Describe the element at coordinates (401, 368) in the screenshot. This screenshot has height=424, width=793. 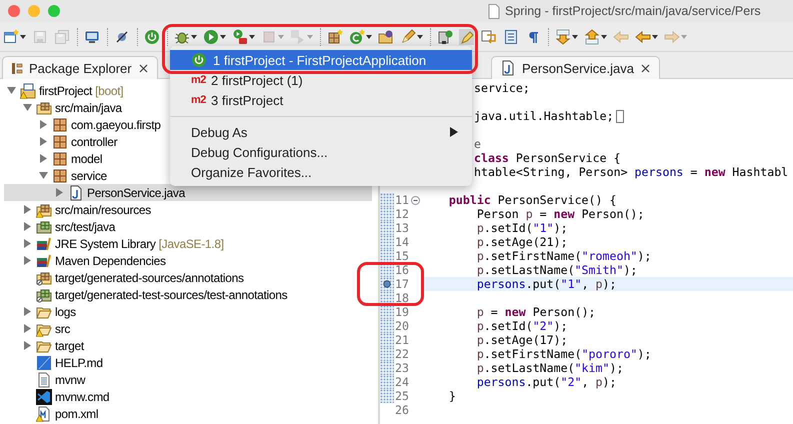
I see `line-number: 23` at that location.